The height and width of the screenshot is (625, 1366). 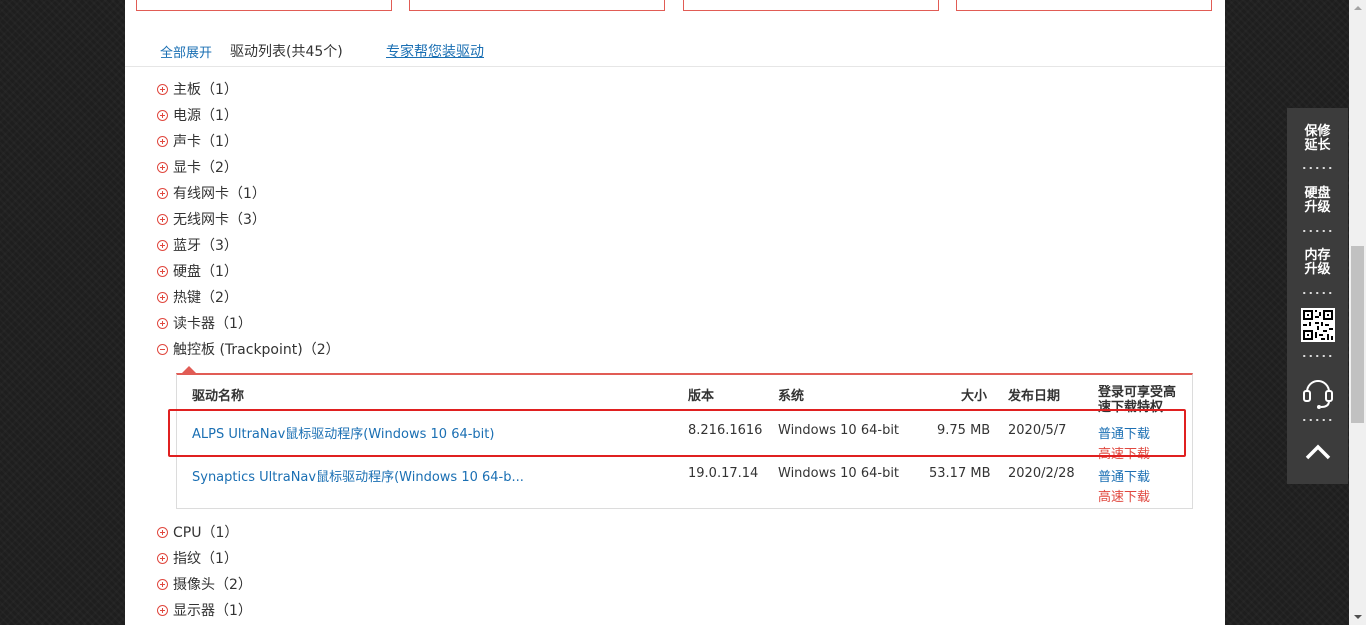 I want to click on category-card-reader: 读卡器（1）, so click(x=204, y=324).